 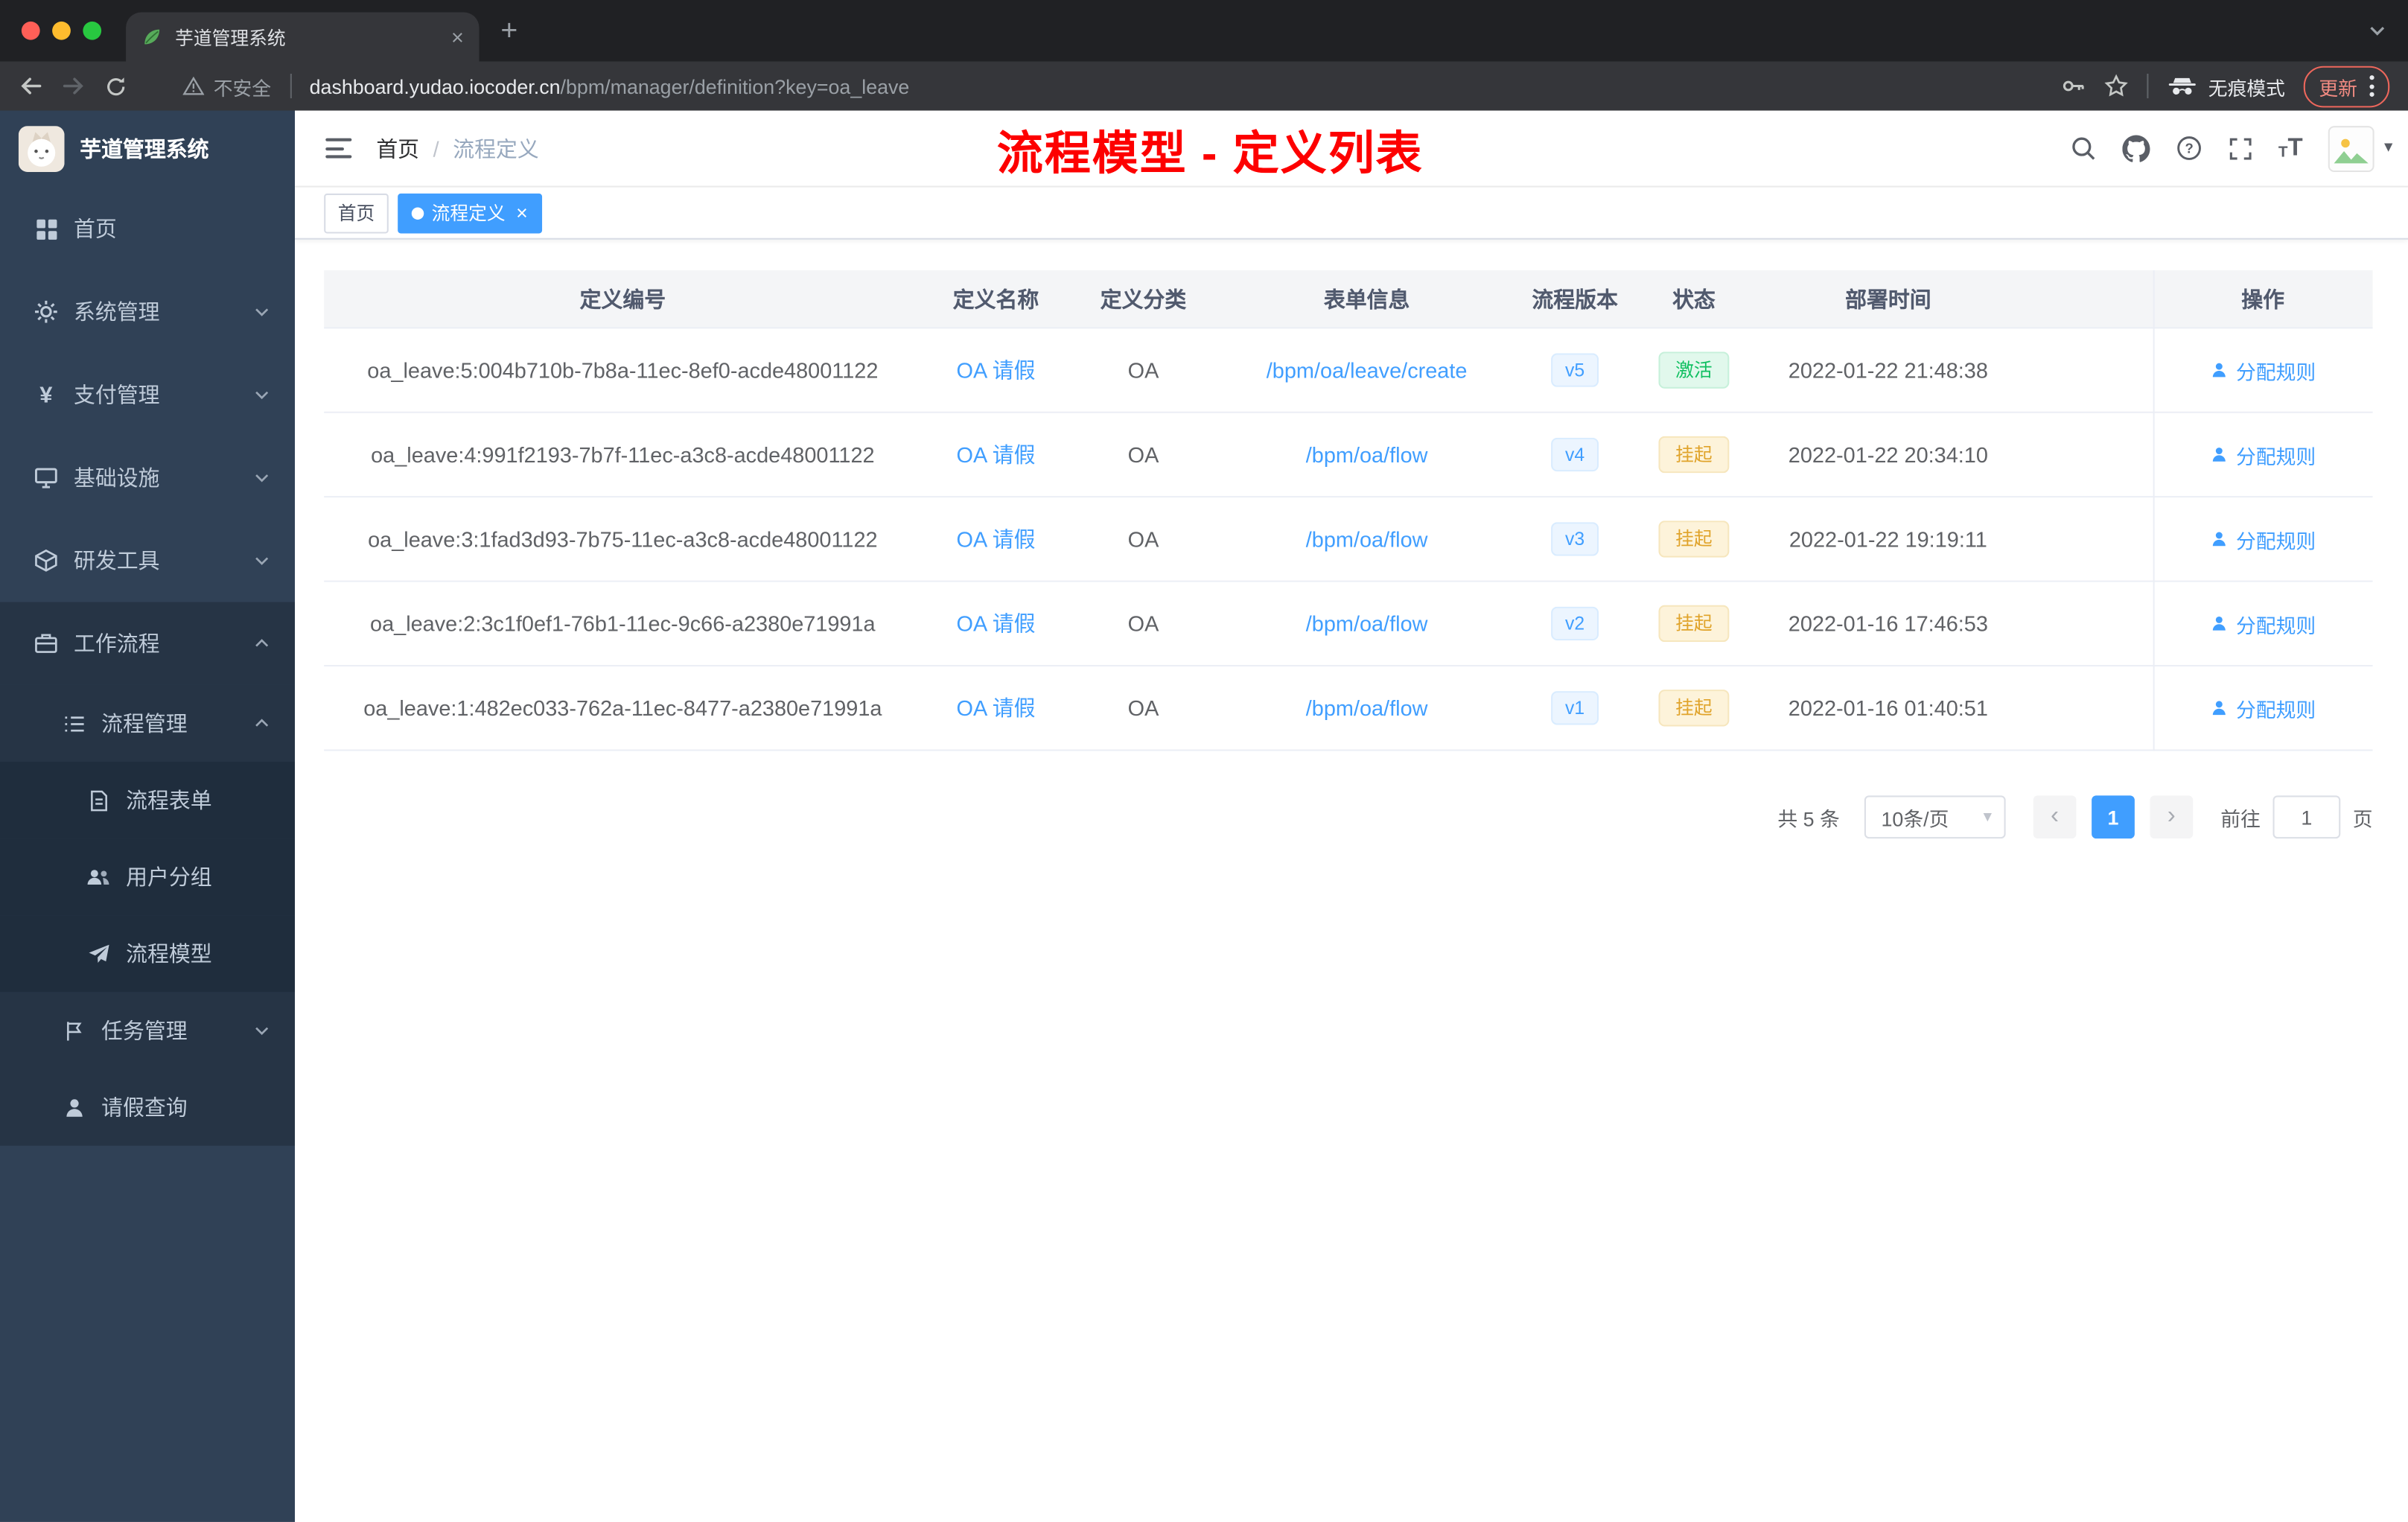 What do you see at coordinates (2240, 818) in the screenshot?
I see `goto-label: 前往` at bounding box center [2240, 818].